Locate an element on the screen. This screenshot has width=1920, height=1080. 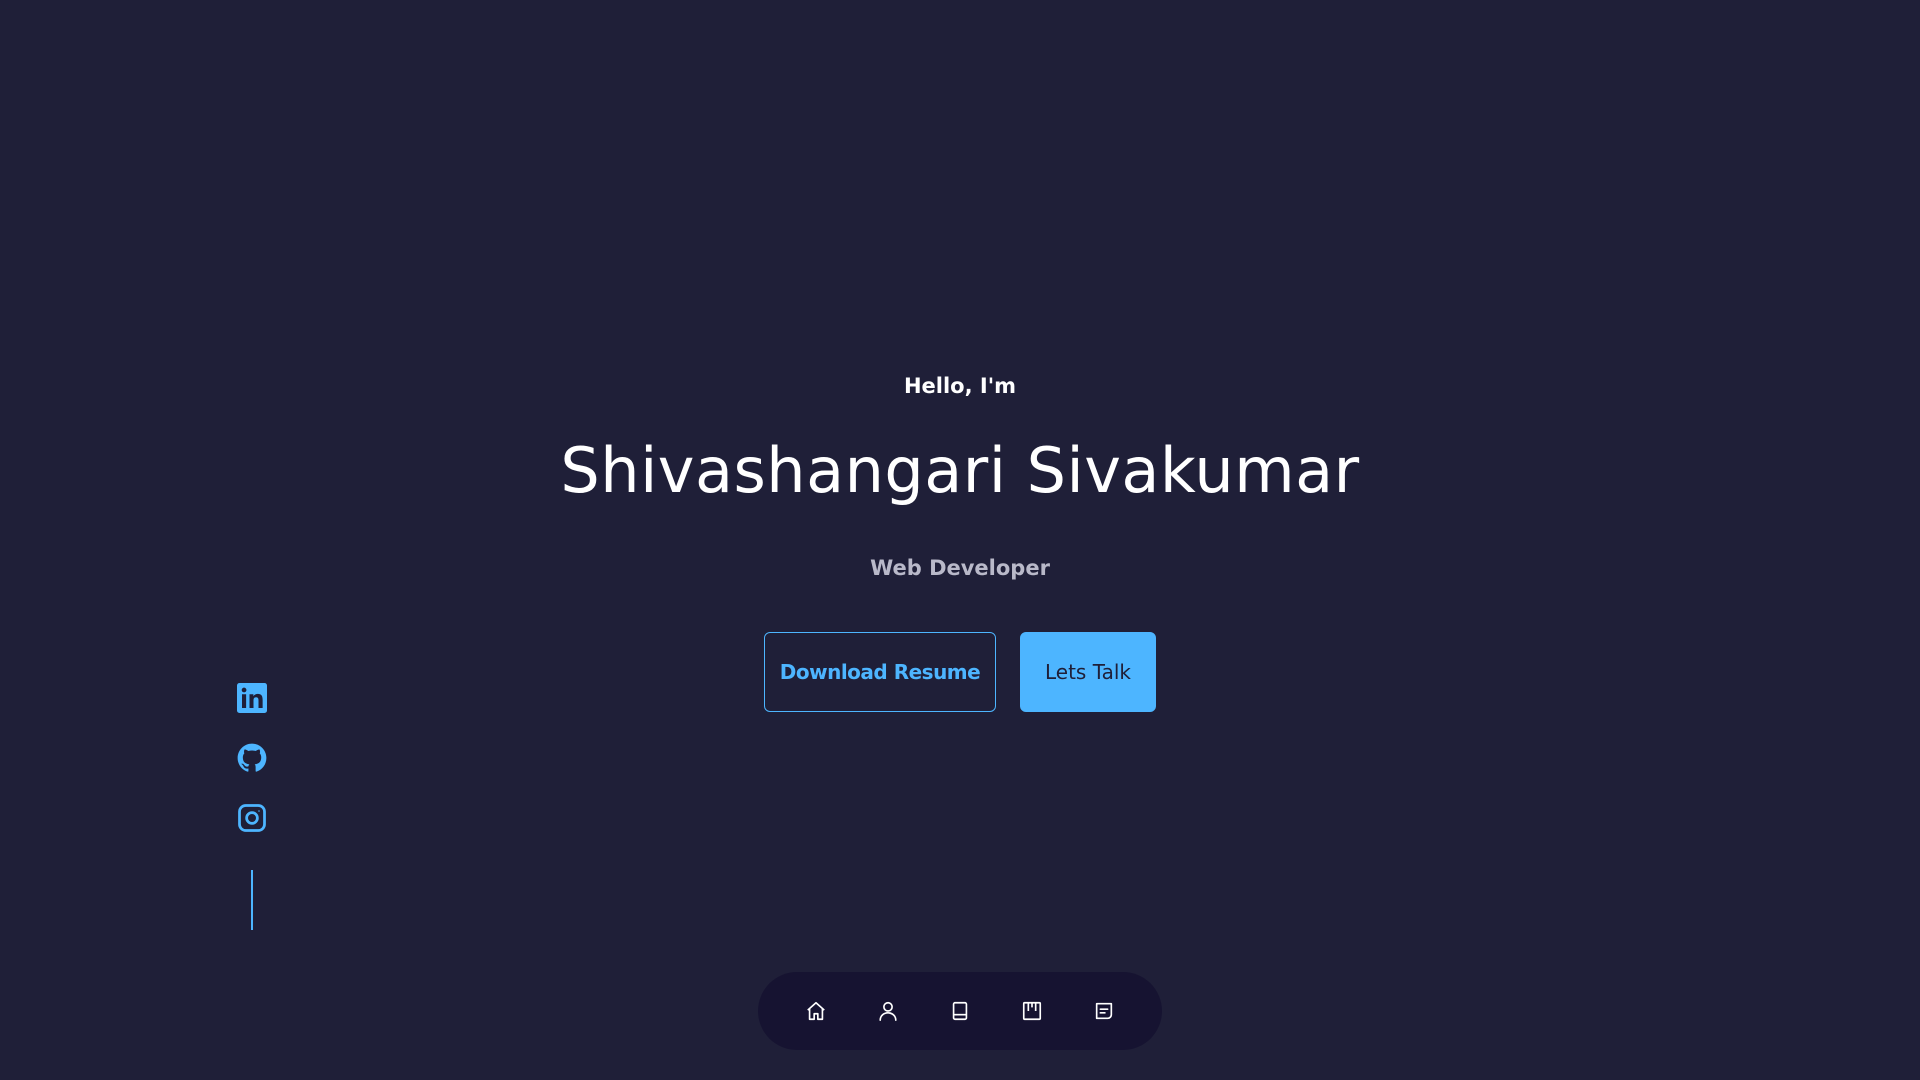
portfolio-icon is located at coordinates (1032, 1011).